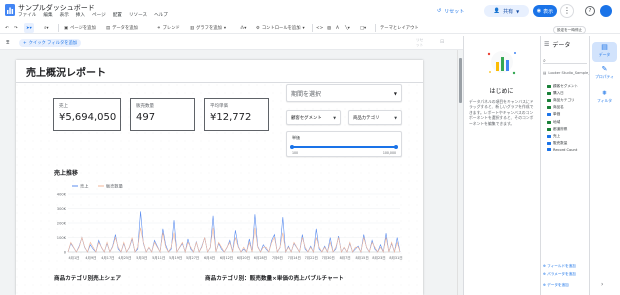 The image size is (620, 295). I want to click on menu-item: リソース, so click(138, 15).